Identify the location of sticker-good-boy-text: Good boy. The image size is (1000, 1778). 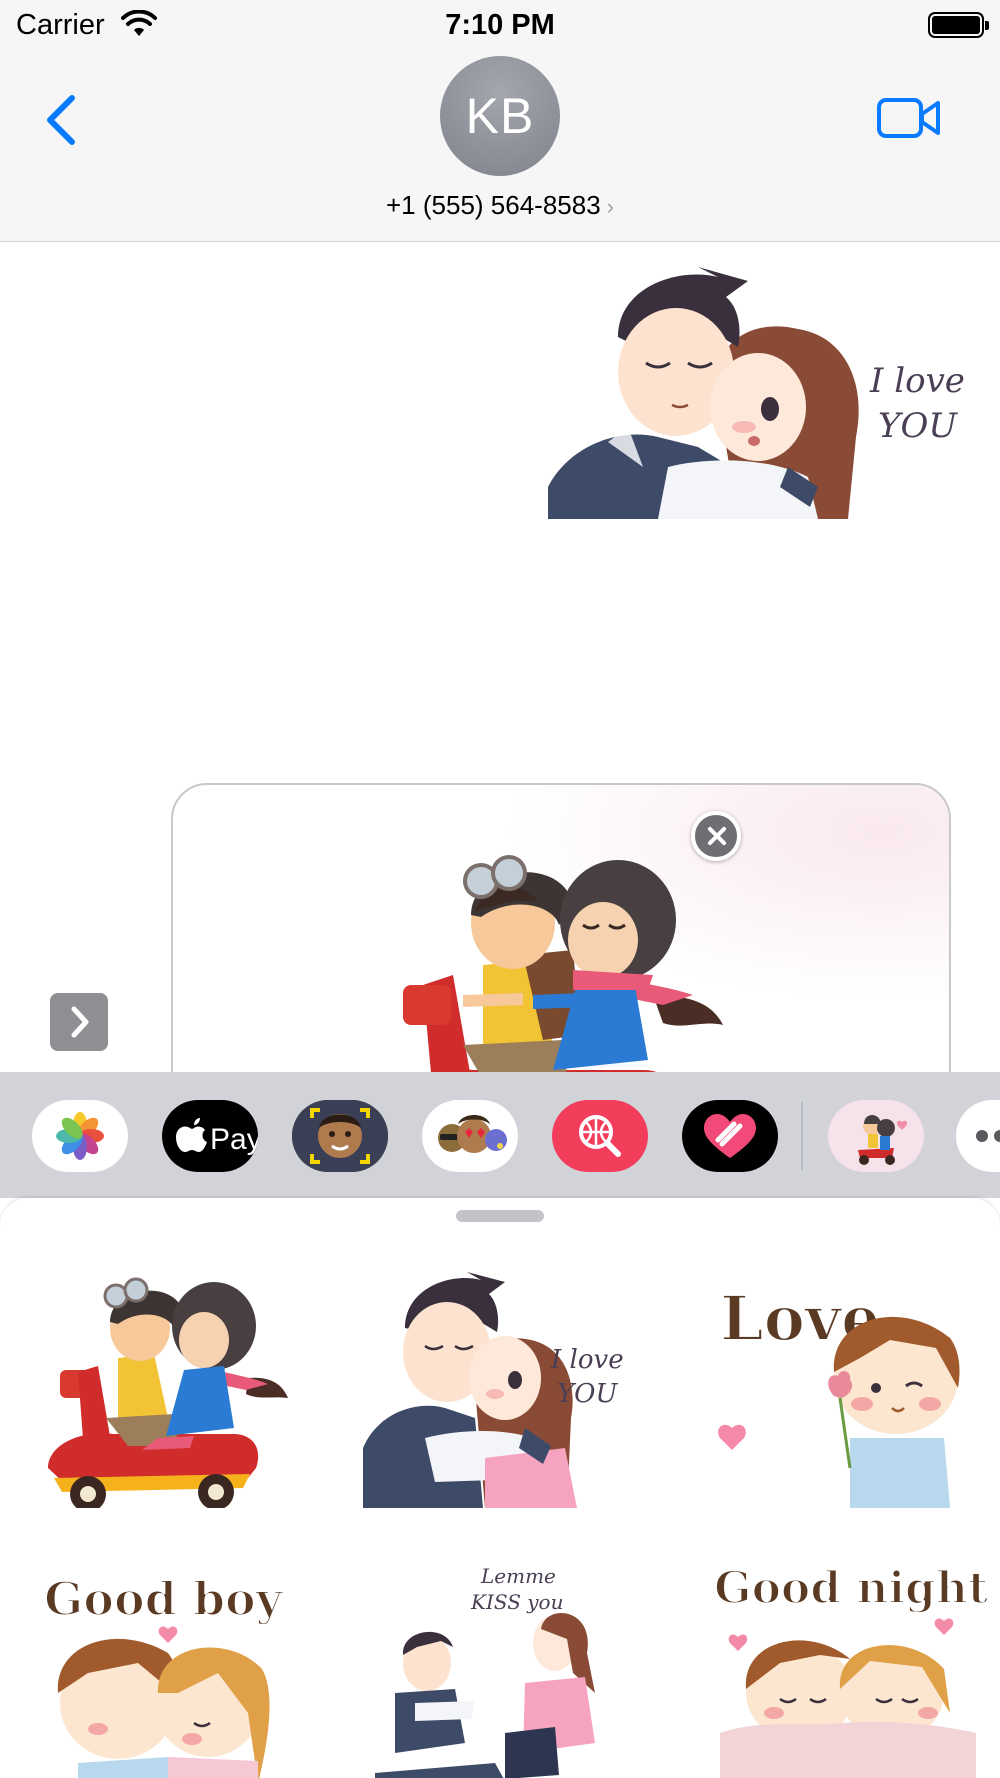
(164, 1599).